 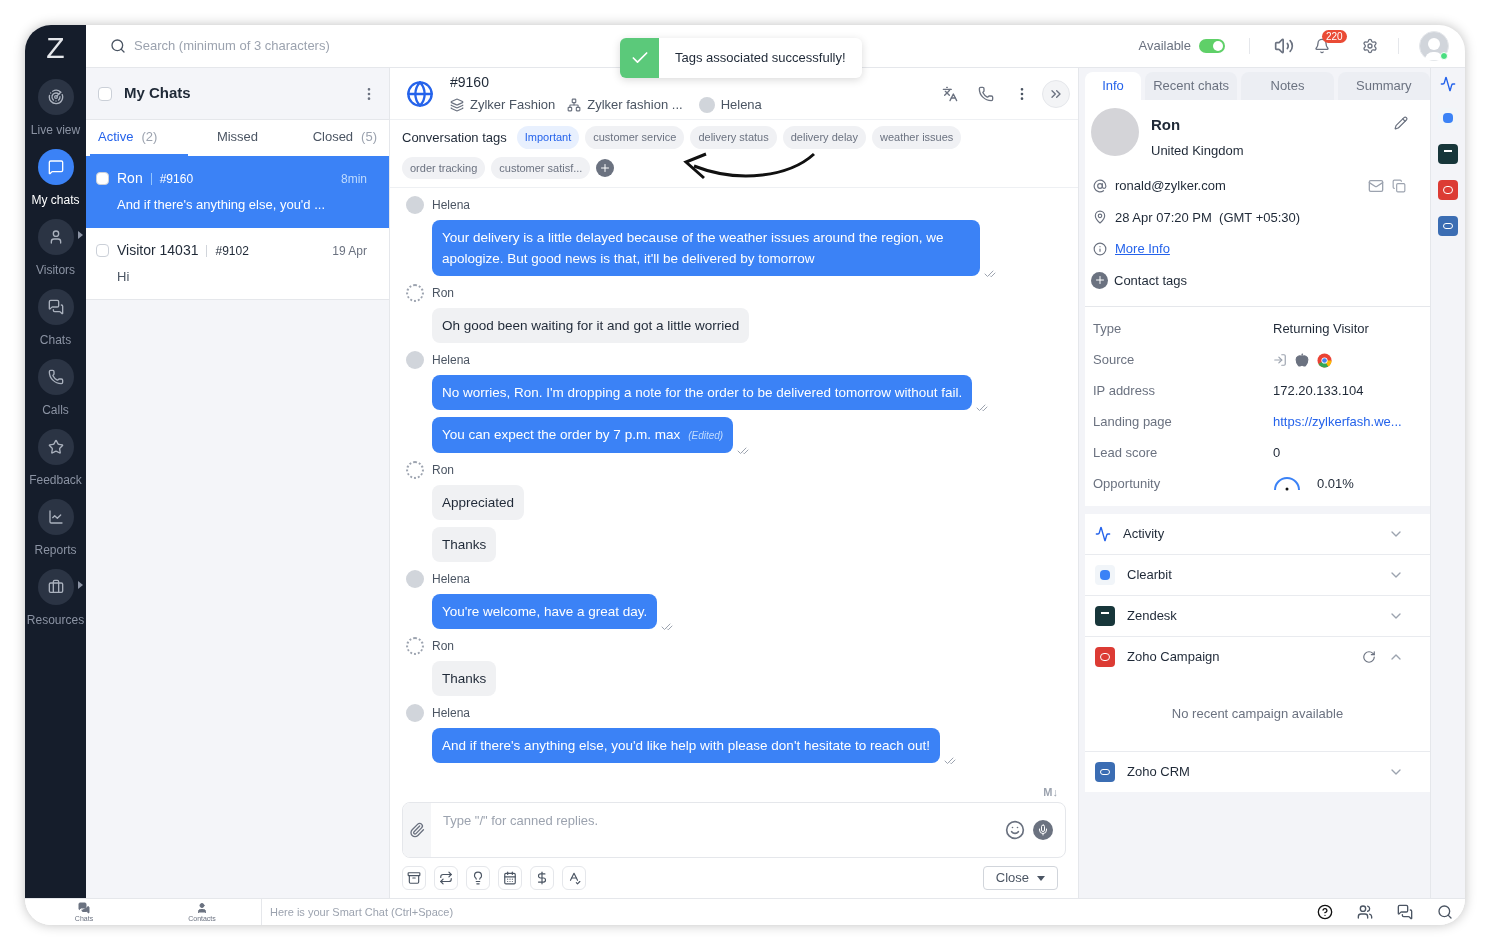 What do you see at coordinates (1284, 46) in the screenshot?
I see `sound-icon` at bounding box center [1284, 46].